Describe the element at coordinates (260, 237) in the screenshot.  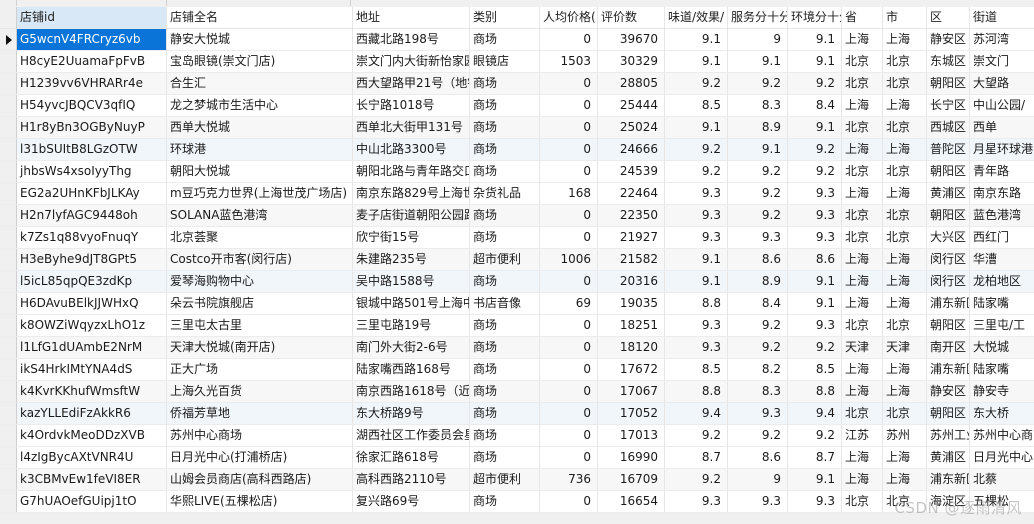
I see `table-cell: 北京荟聚` at that location.